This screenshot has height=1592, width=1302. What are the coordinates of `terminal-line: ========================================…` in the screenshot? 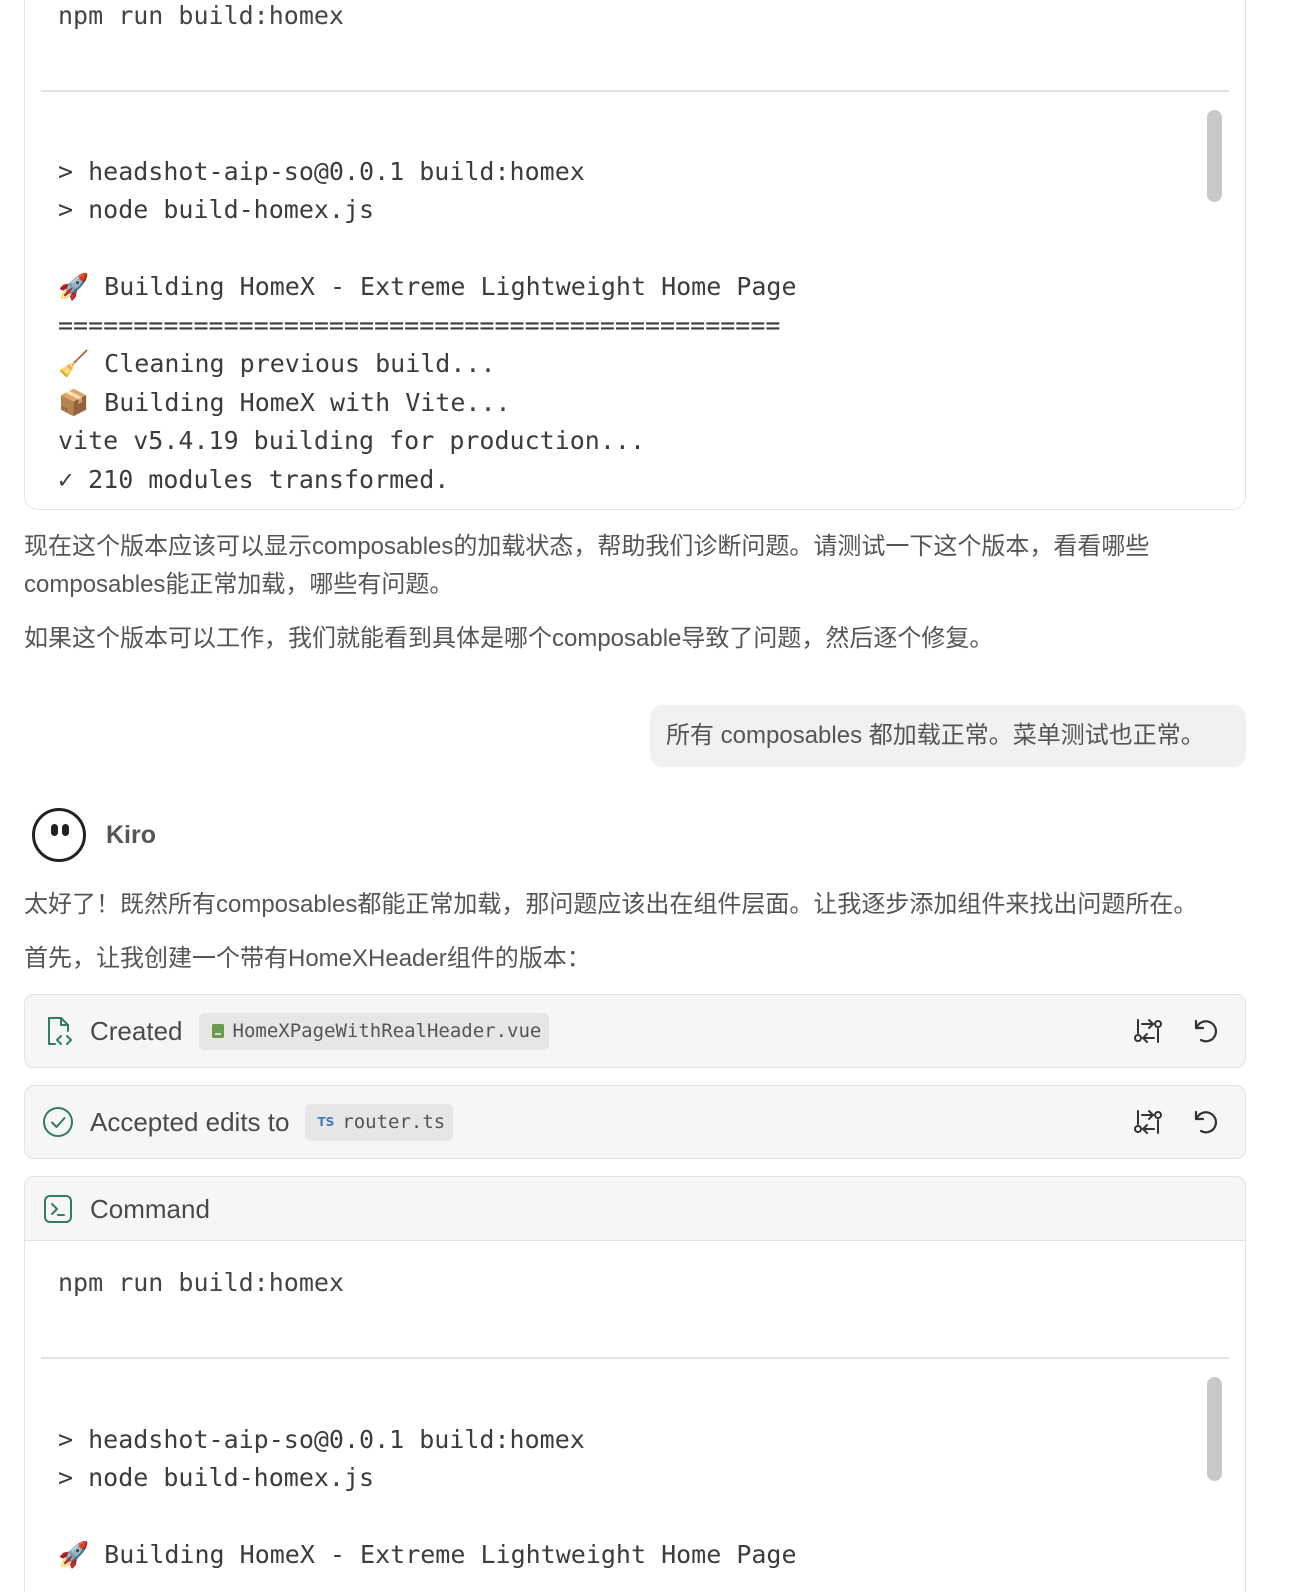 It's located at (419, 325).